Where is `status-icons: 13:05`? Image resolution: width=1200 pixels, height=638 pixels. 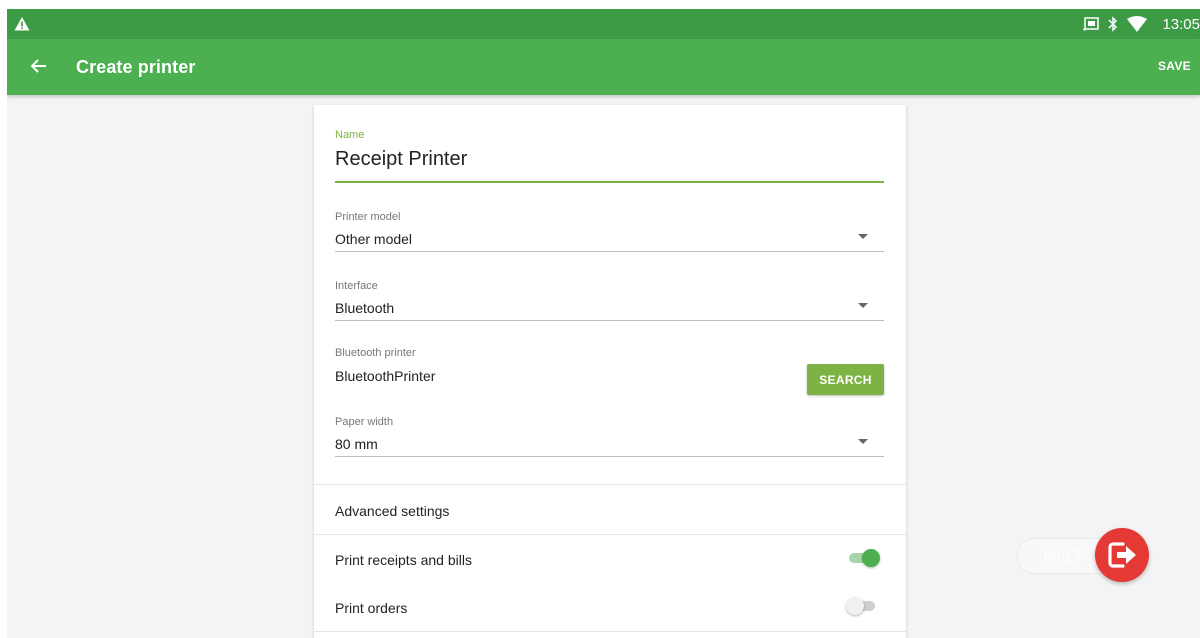 status-icons: 13:05 is located at coordinates (1141, 24).